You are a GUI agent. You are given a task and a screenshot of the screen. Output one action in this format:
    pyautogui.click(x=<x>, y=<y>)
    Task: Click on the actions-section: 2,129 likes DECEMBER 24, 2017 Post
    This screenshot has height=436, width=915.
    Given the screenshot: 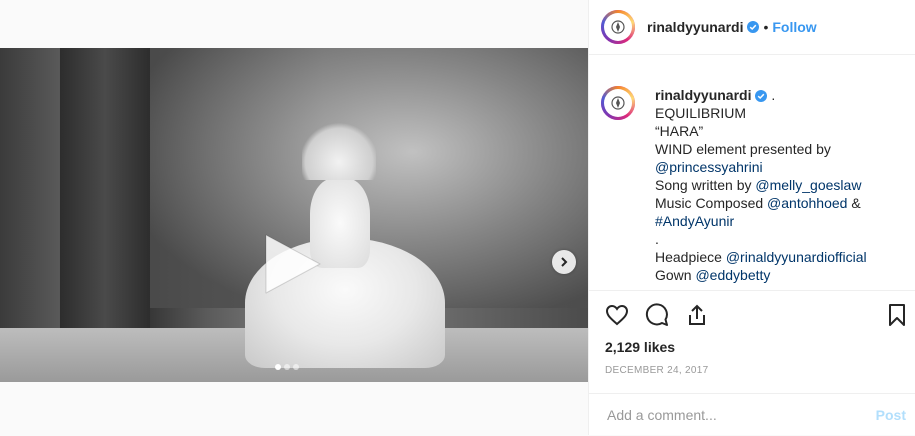 What is the action you would take?
    pyautogui.click(x=752, y=362)
    